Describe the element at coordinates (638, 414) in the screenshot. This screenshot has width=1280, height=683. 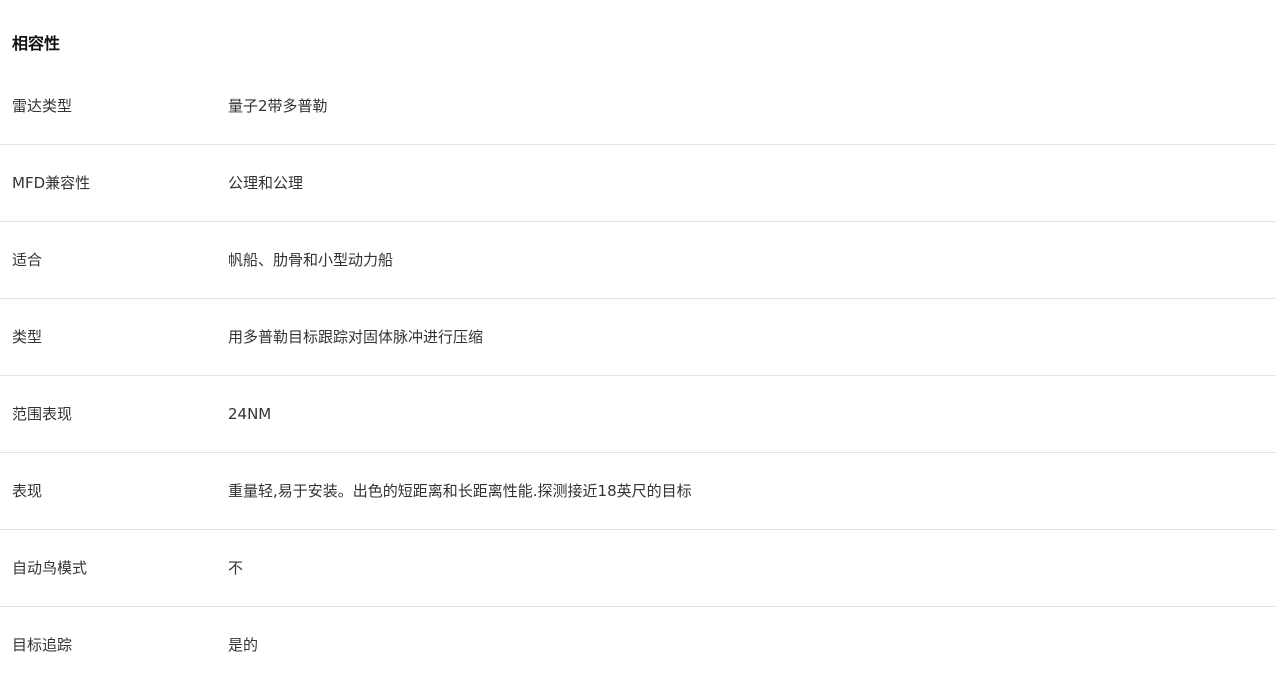
I see `spec-row-range-performance: 范围表现 24NM` at that location.